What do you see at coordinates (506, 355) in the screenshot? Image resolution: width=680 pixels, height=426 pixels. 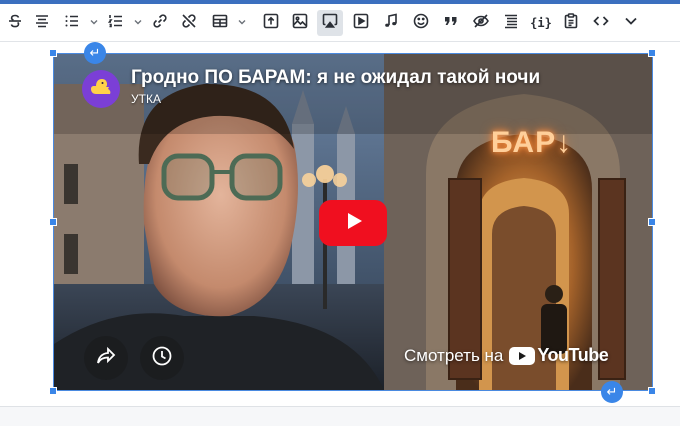 I see `watch-on-youtube-link: Смотреть на YouTube` at bounding box center [506, 355].